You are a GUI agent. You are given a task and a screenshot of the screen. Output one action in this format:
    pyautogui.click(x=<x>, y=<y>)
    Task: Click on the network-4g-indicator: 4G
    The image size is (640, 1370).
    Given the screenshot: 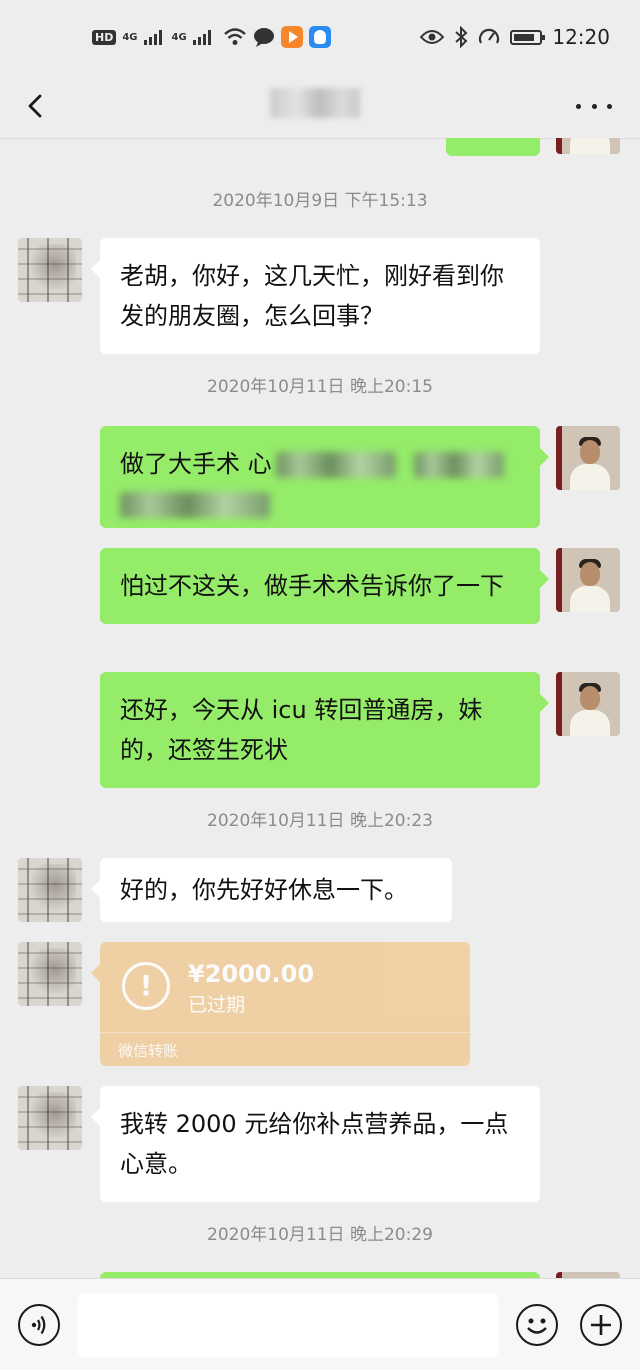 What is the action you would take?
    pyautogui.click(x=130, y=37)
    